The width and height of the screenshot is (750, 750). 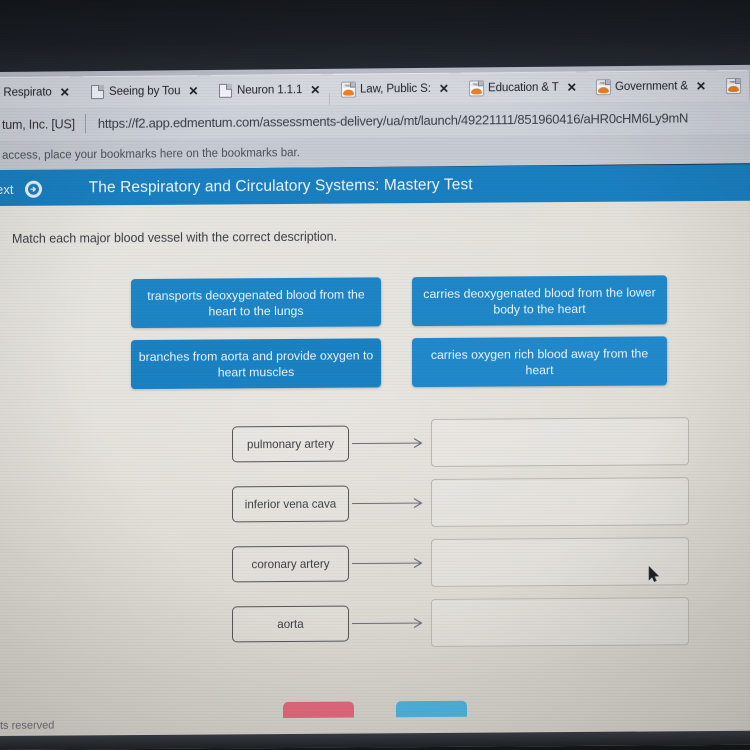 I want to click on tab-title: e Respirato, so click(x=26, y=92).